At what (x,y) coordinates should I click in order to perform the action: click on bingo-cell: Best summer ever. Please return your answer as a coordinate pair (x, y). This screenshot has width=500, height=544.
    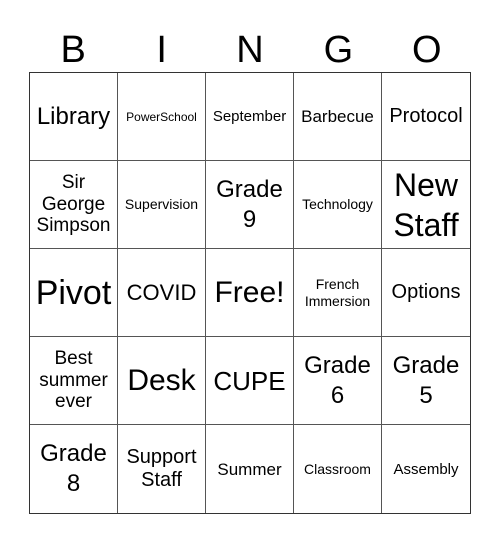
    Looking at the image, I should click on (74, 381).